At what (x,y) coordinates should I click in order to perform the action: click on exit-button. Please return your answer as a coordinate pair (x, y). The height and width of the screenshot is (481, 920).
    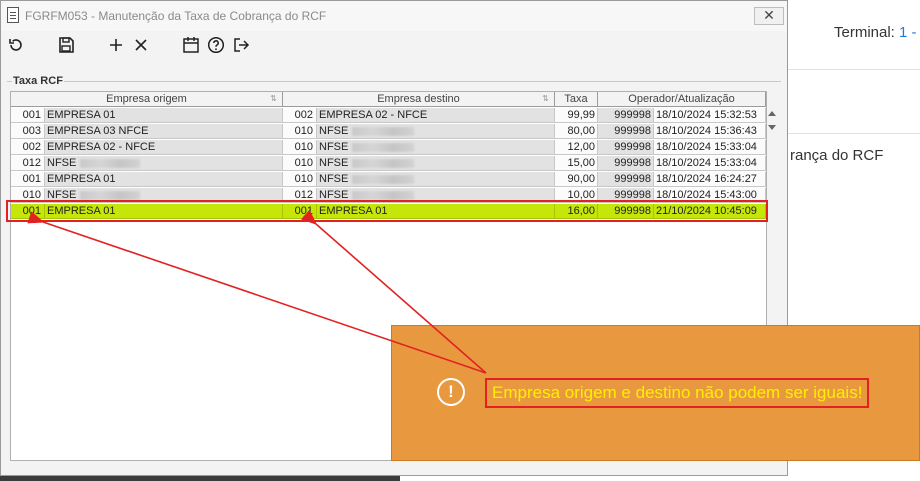
    Looking at the image, I should click on (241, 45).